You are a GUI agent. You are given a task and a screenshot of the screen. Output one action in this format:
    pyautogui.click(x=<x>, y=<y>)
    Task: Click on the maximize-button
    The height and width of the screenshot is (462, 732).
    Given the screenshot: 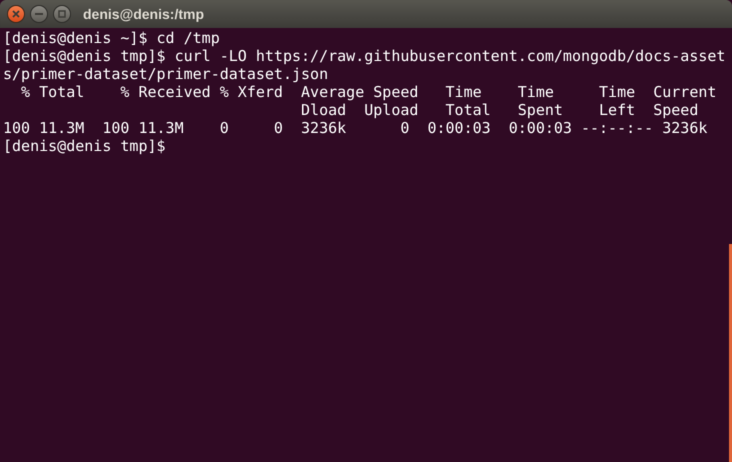 What is the action you would take?
    pyautogui.click(x=62, y=14)
    